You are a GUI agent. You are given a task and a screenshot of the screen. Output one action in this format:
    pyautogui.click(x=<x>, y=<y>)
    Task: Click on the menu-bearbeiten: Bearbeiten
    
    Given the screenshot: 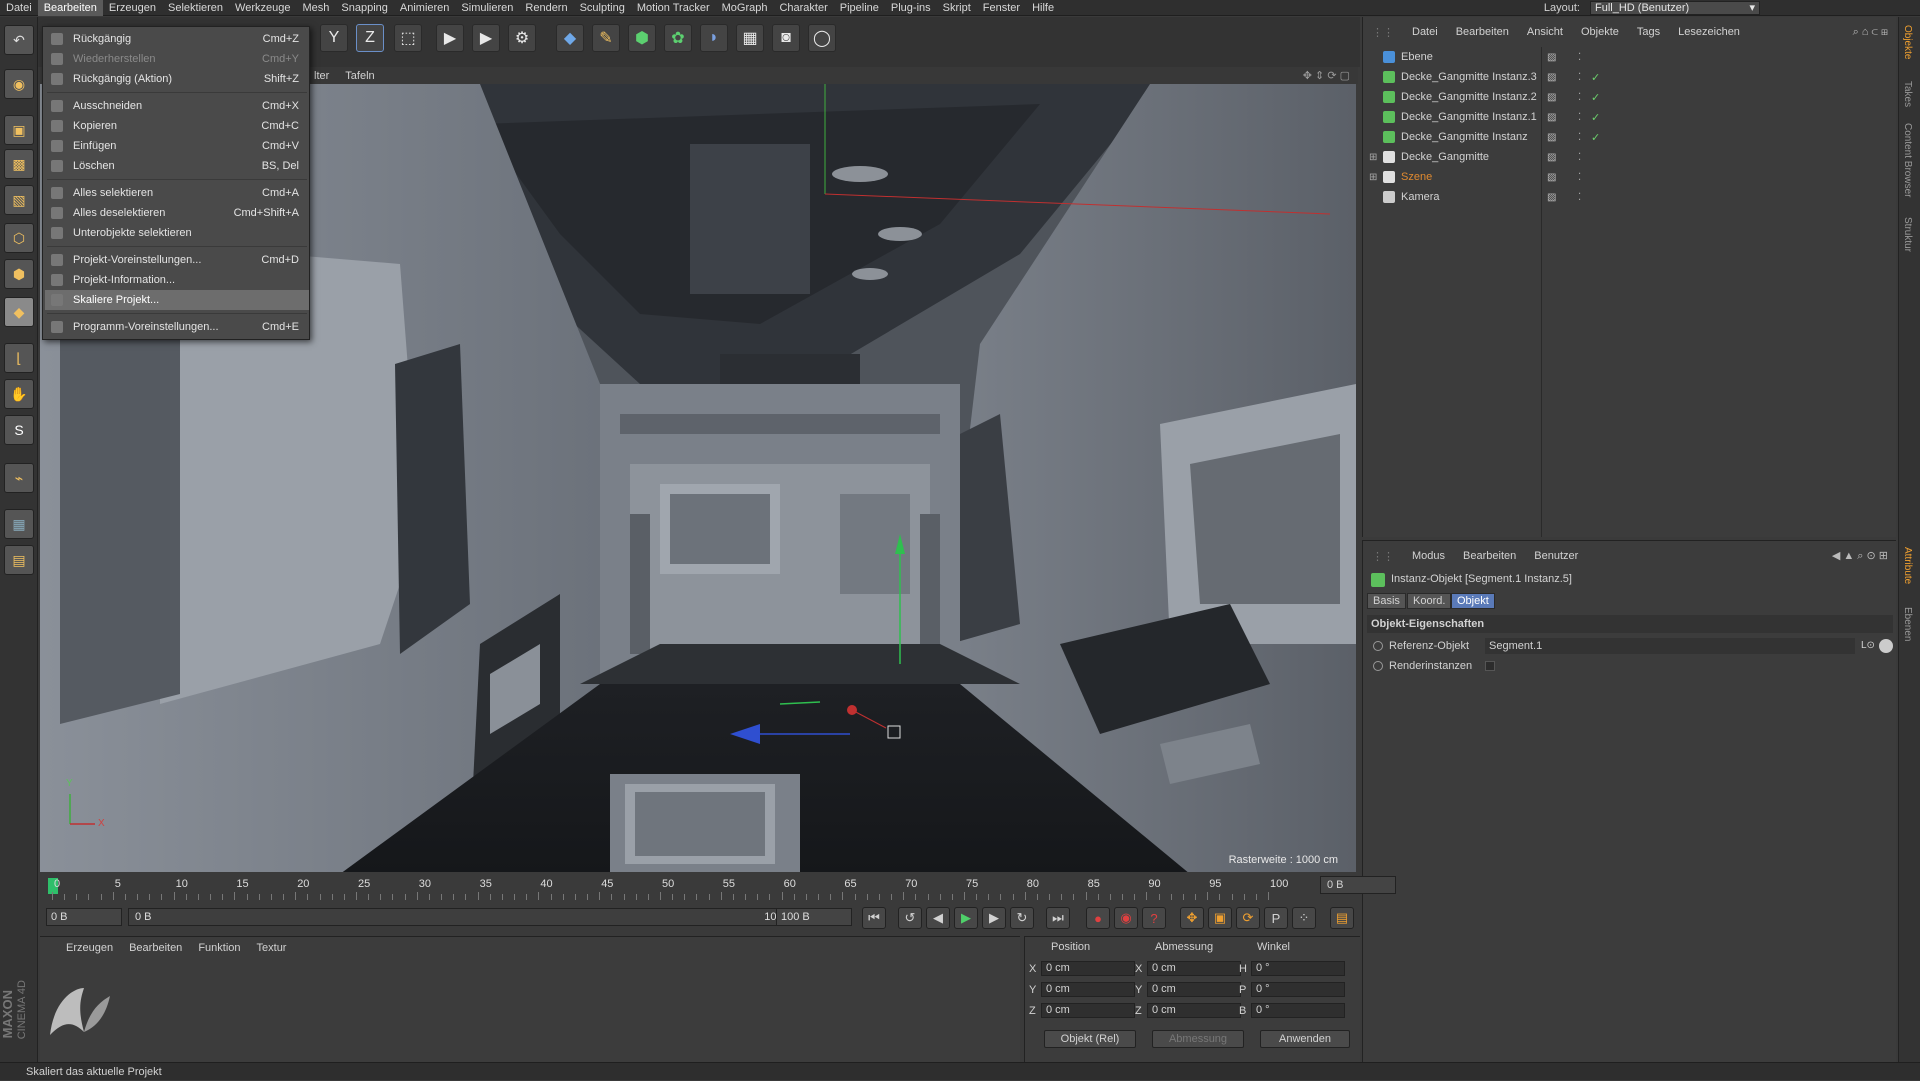 What is the action you would take?
    pyautogui.click(x=70, y=8)
    